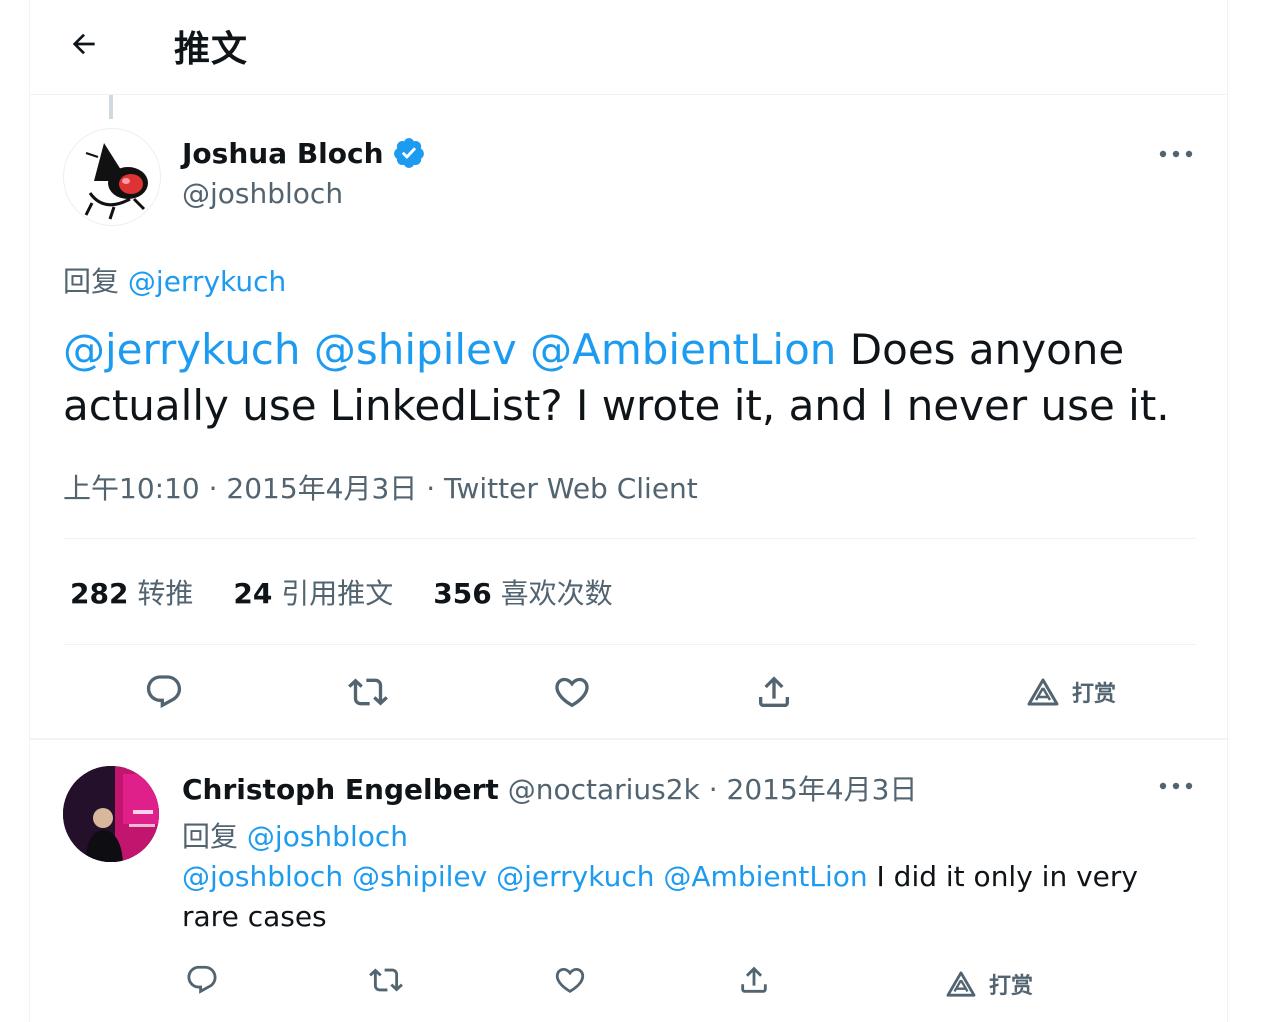 This screenshot has height=1022, width=1270. I want to click on reply-retweet-button, so click(386, 980).